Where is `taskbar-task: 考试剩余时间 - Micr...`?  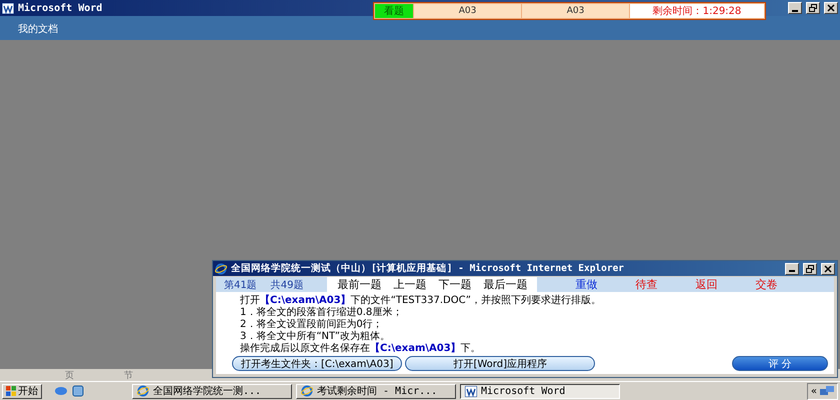 taskbar-task: 考试剩余时间 - Micr... is located at coordinates (376, 391).